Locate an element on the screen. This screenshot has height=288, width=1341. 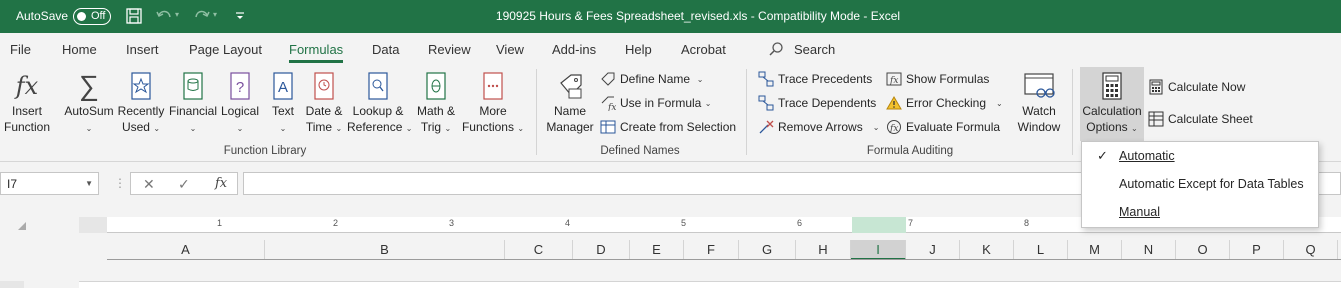
tab-review: Review is located at coordinates (449, 49).